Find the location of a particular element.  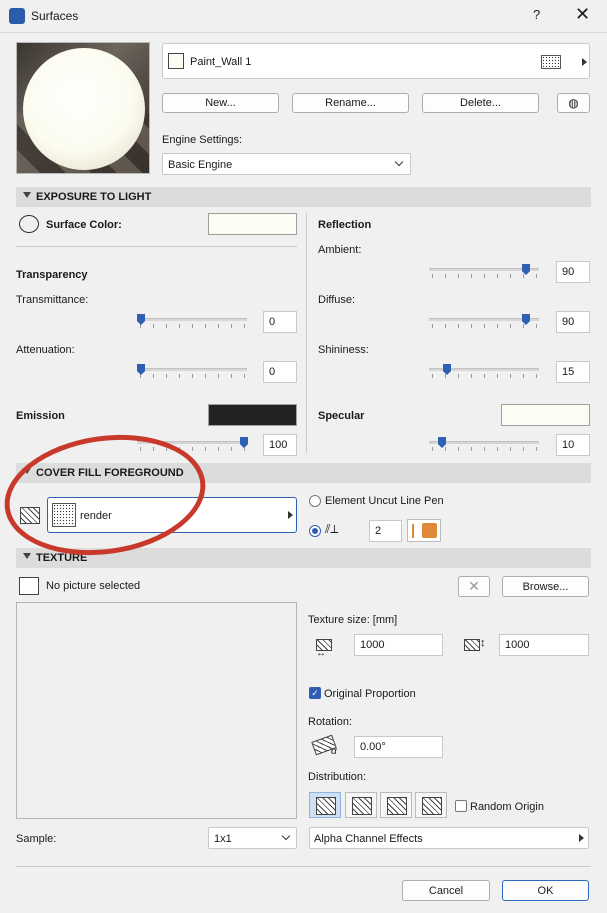

texture-height-icon is located at coordinates (472, 645).